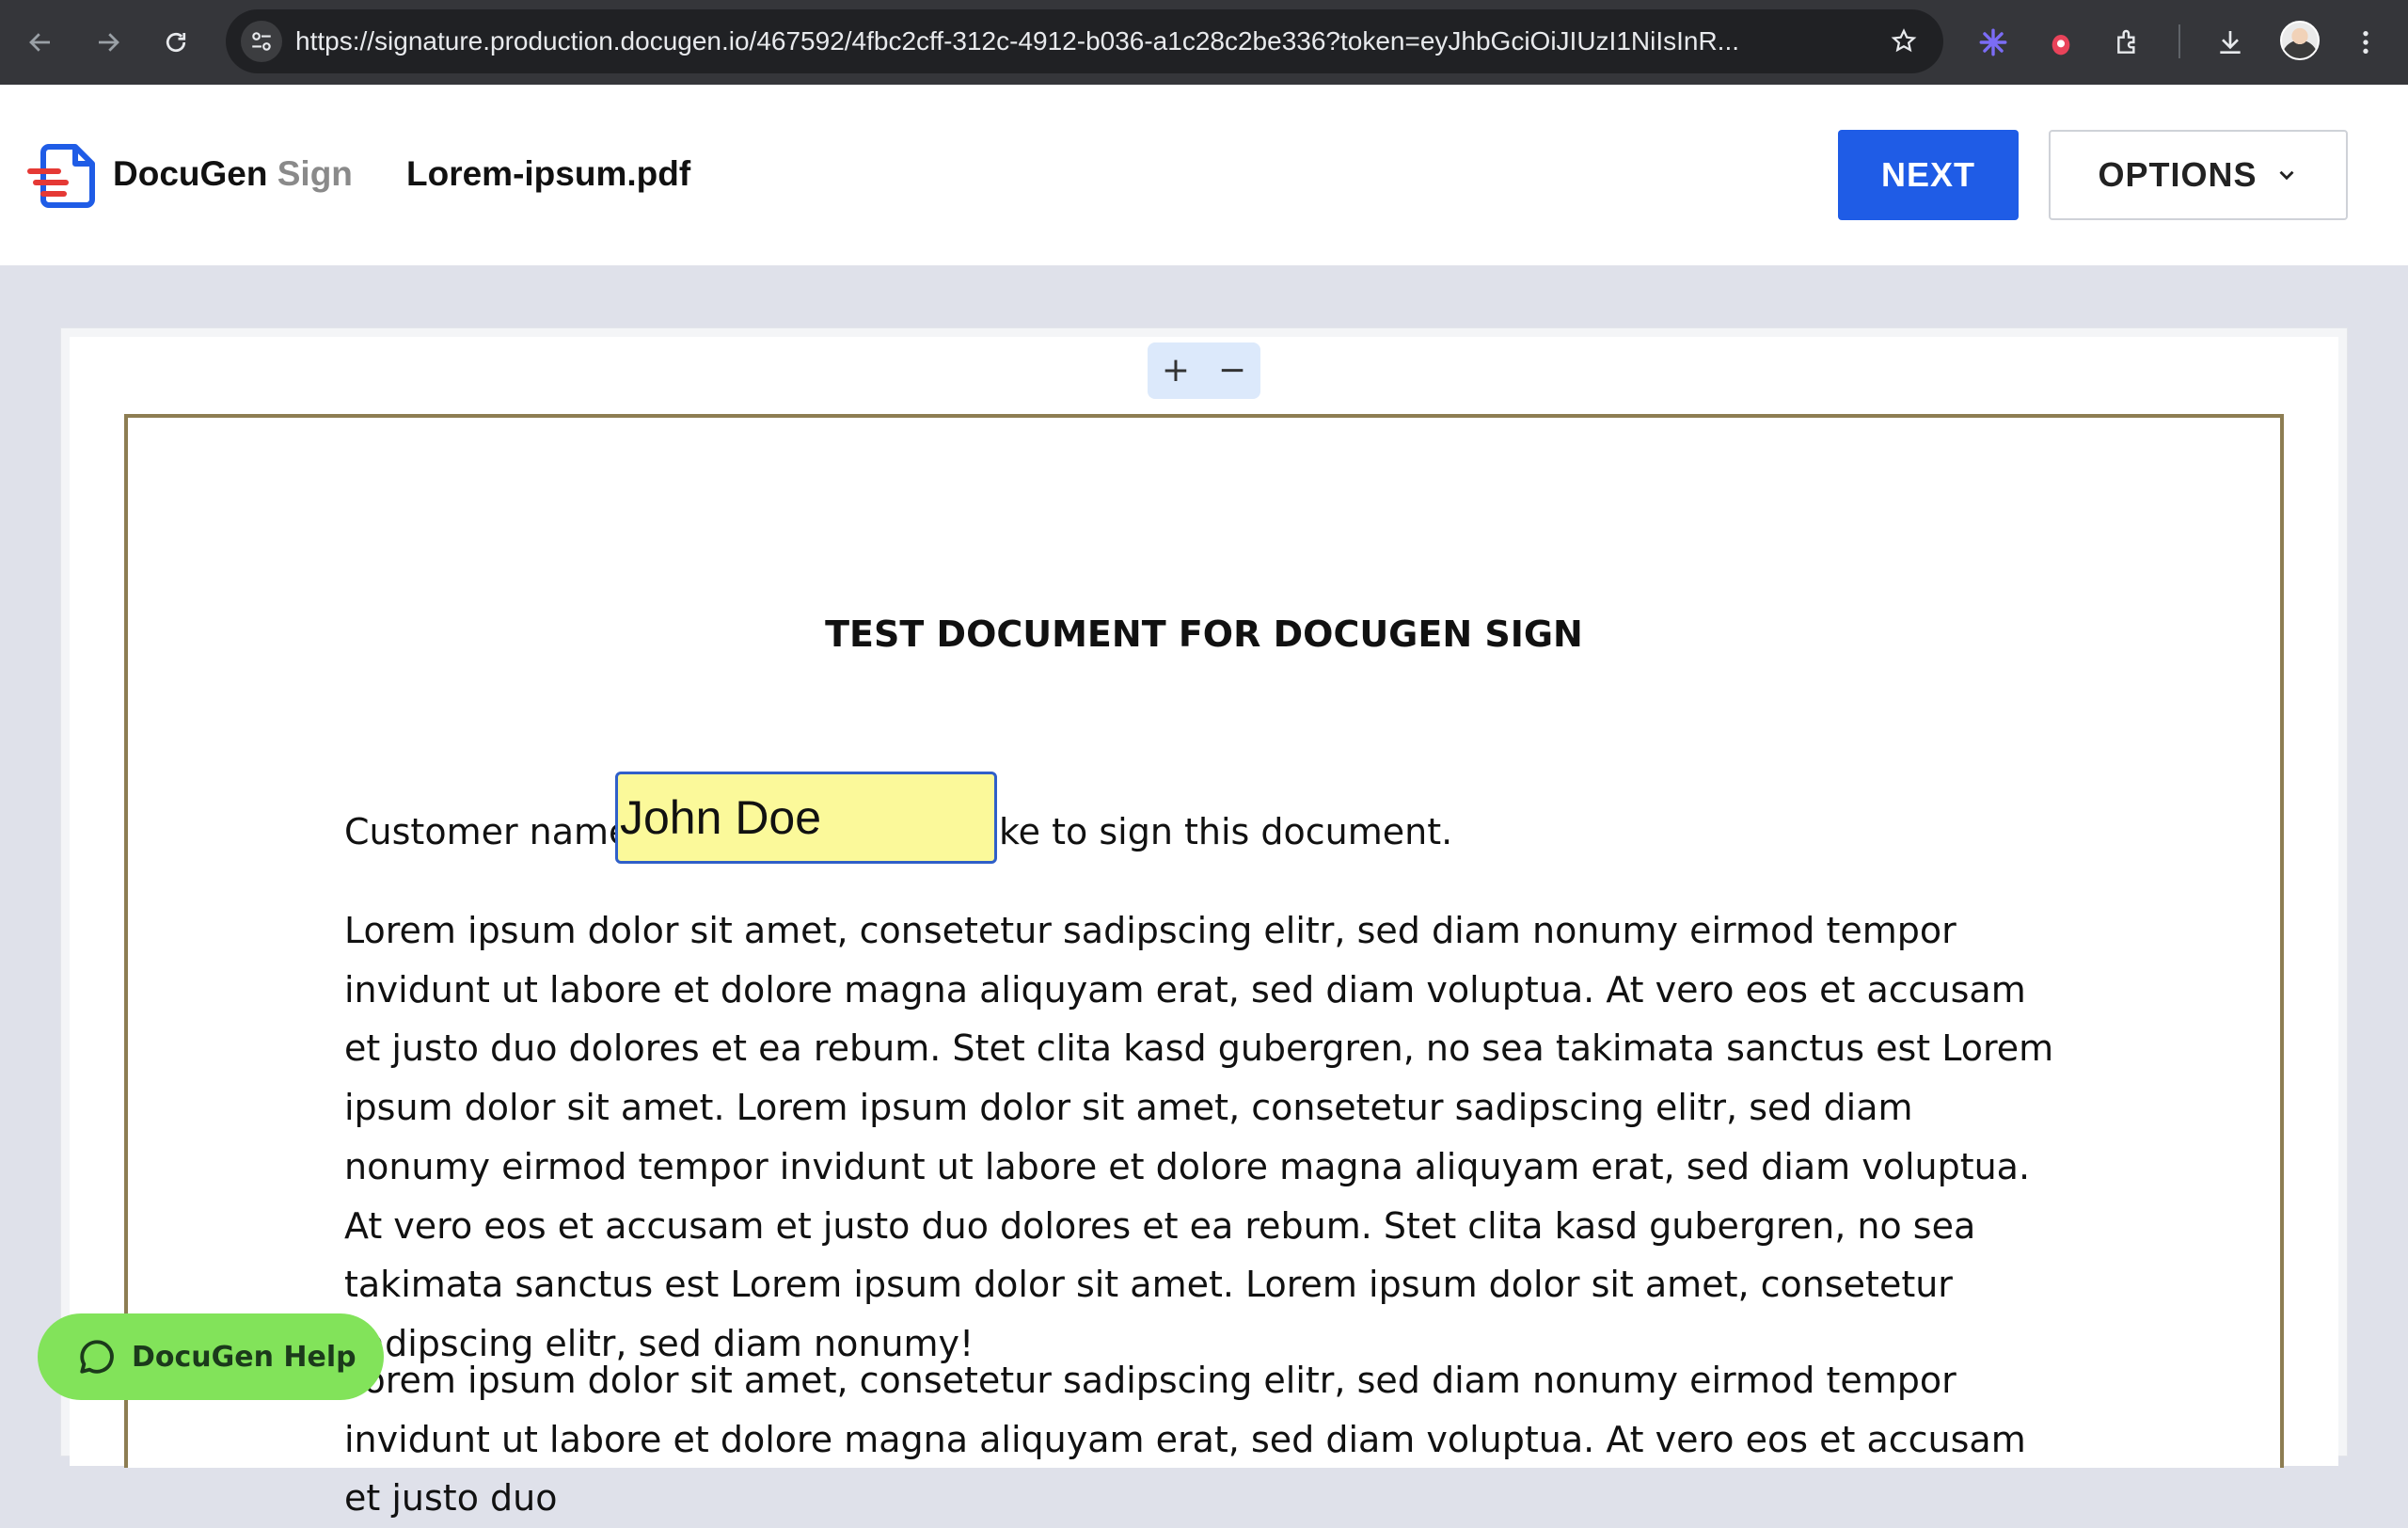 This screenshot has height=1528, width=2408. I want to click on document-title: TEST DOCUMENT FOR DOCUGEN SIGN, so click(1204, 634).